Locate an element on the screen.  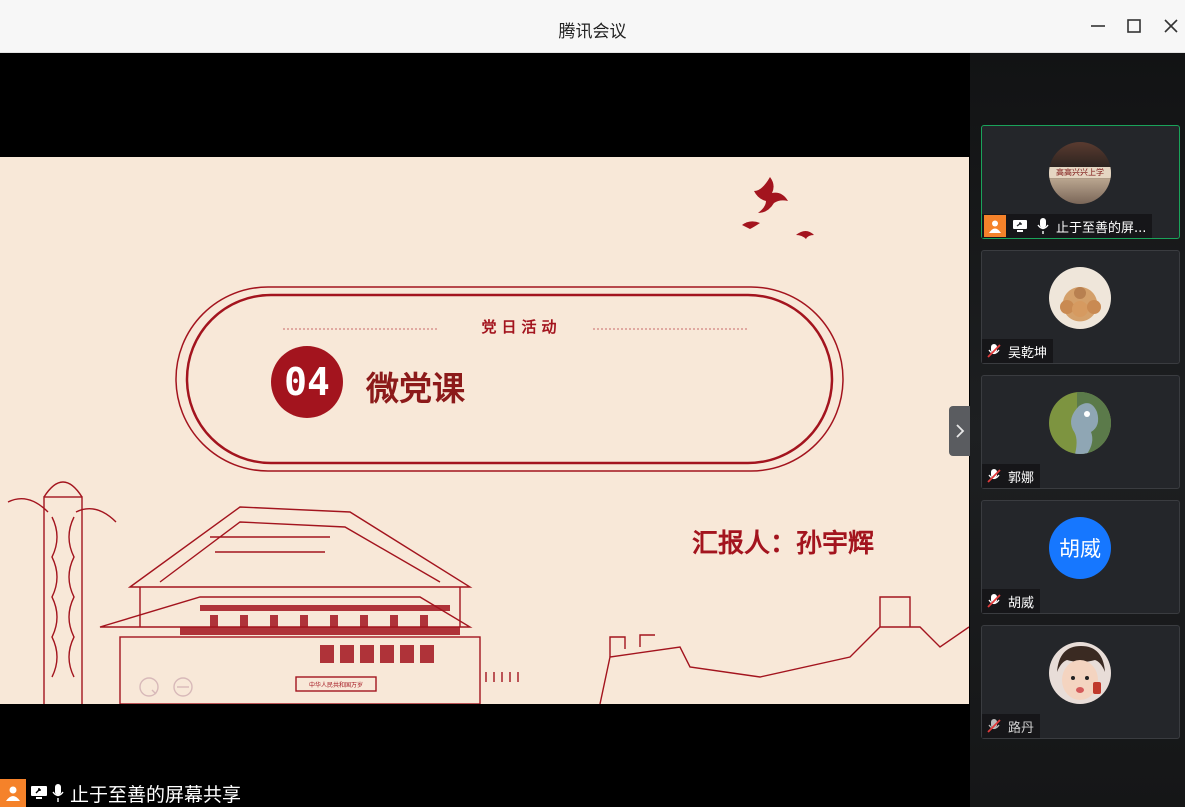
close-button is located at coordinates (1171, 26).